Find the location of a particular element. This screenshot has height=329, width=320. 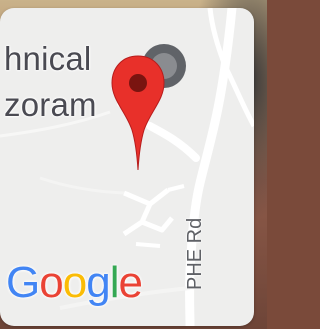

map-pin-icon is located at coordinates (138, 113).